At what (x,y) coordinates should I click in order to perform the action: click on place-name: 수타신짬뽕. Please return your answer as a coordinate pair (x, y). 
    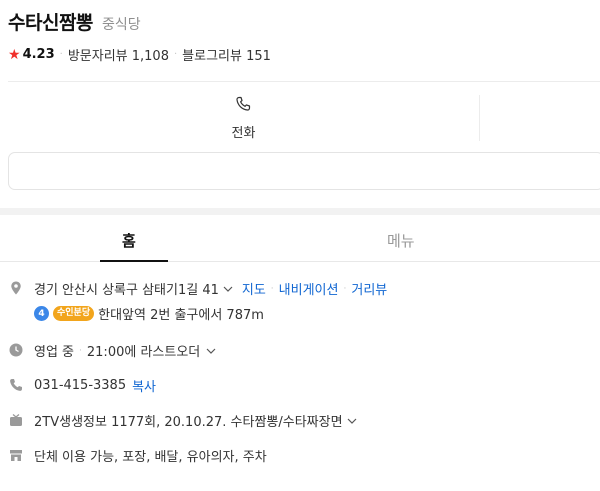
    Looking at the image, I should click on (50, 23).